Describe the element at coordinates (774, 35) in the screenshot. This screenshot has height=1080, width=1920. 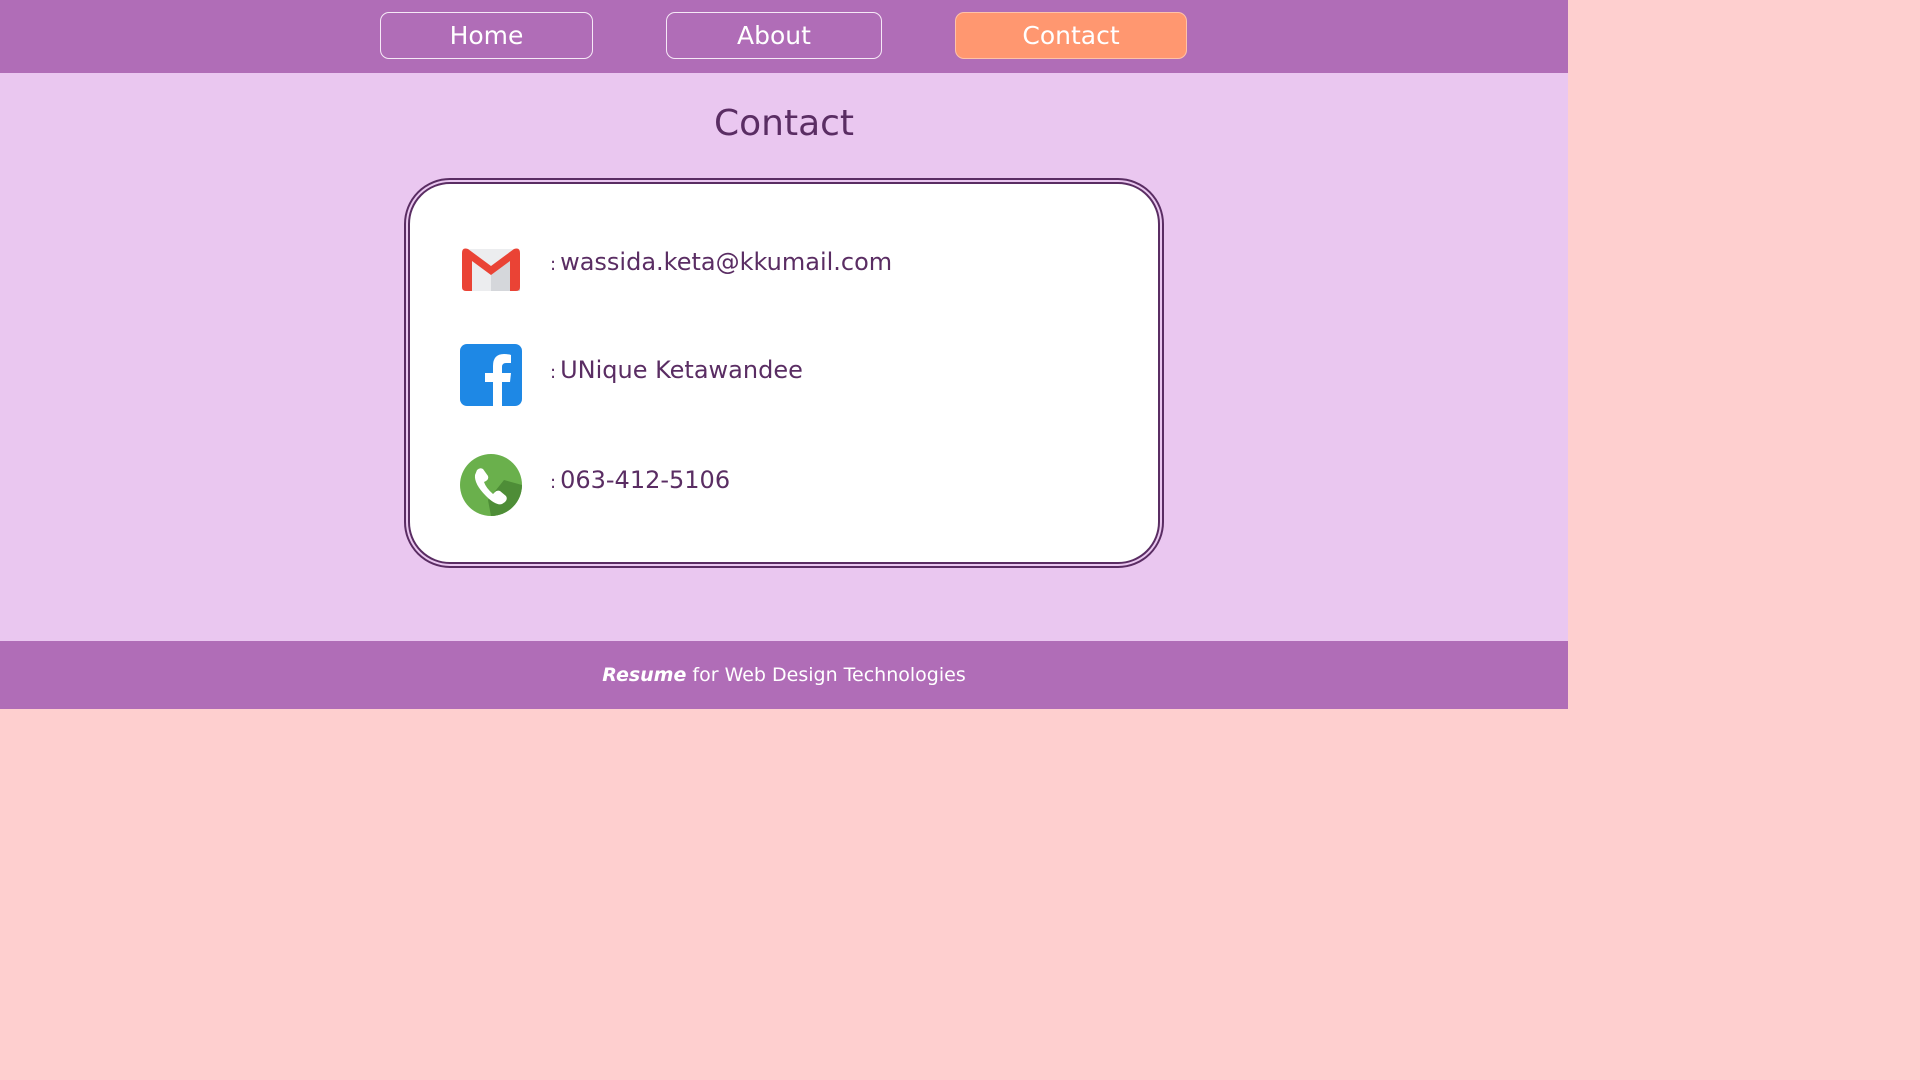
I see `nav-about-button: About` at that location.